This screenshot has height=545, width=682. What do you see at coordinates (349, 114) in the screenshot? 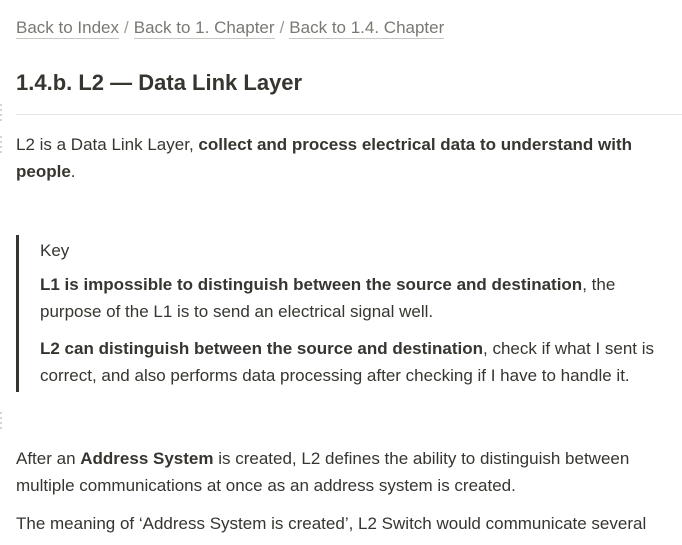
I see `title-divider` at bounding box center [349, 114].